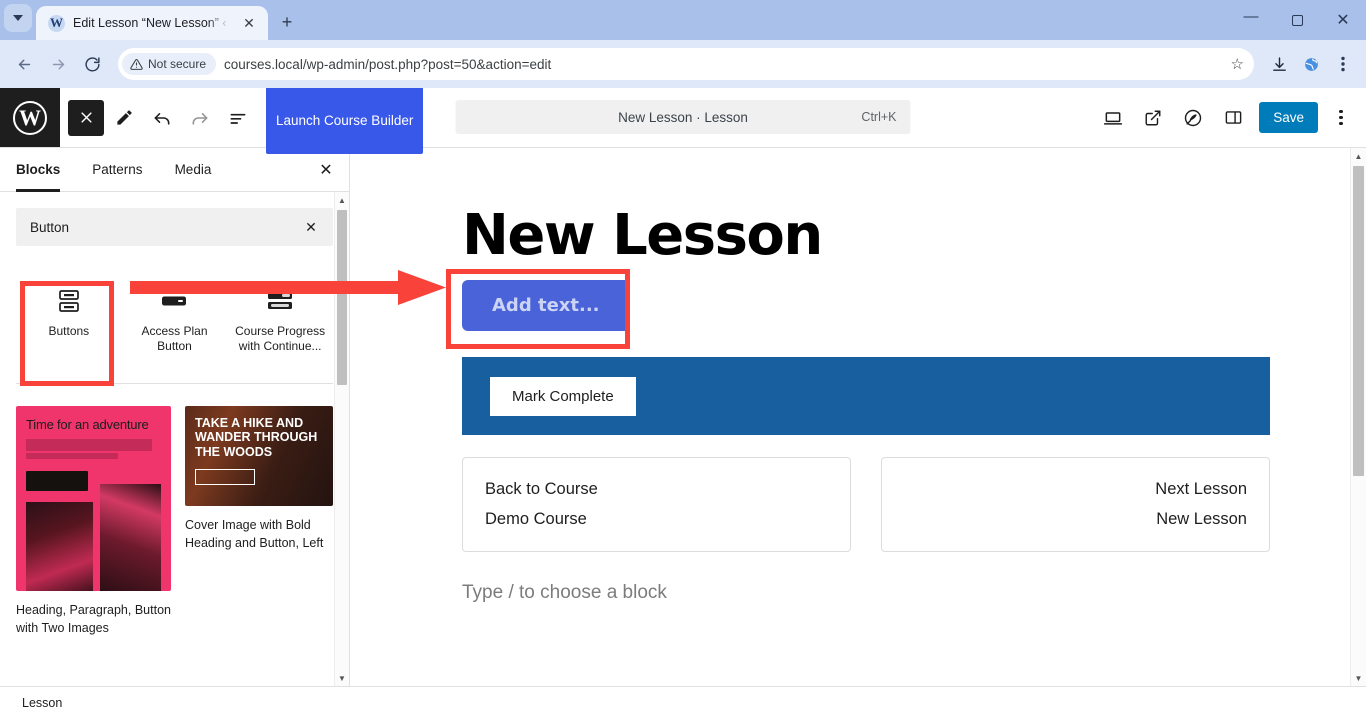 The height and width of the screenshot is (719, 1366). What do you see at coordinates (311, 227) in the screenshot?
I see `clear-search-icon: ✕` at bounding box center [311, 227].